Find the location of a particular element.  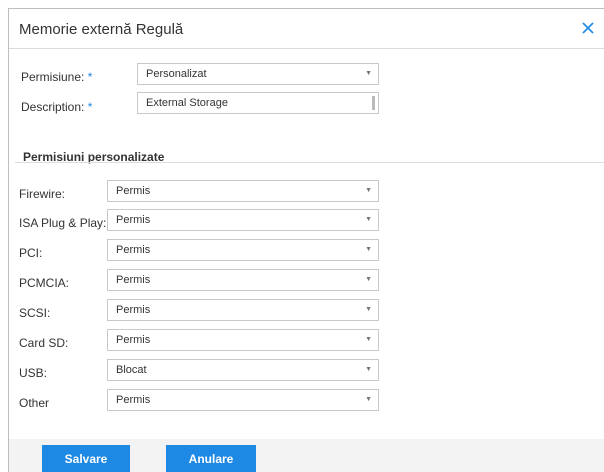

firewire-label: Firewire: is located at coordinates (42, 194).